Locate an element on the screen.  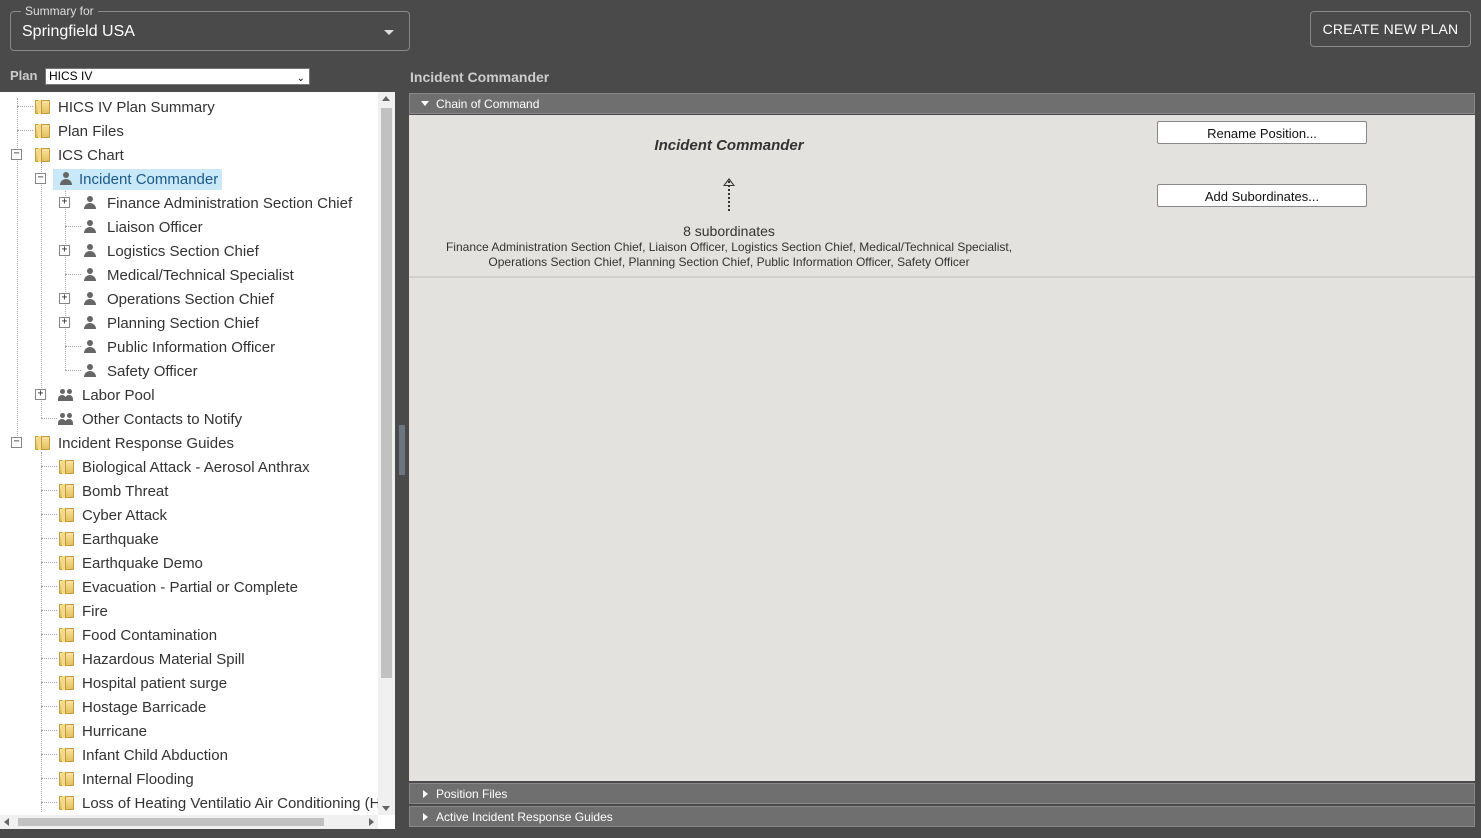
tree-item-guide: Earthquake is located at coordinates (111, 539).